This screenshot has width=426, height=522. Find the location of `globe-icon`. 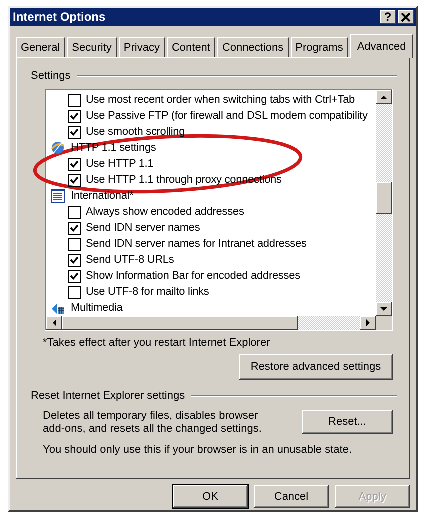

globe-icon is located at coordinates (58, 148).